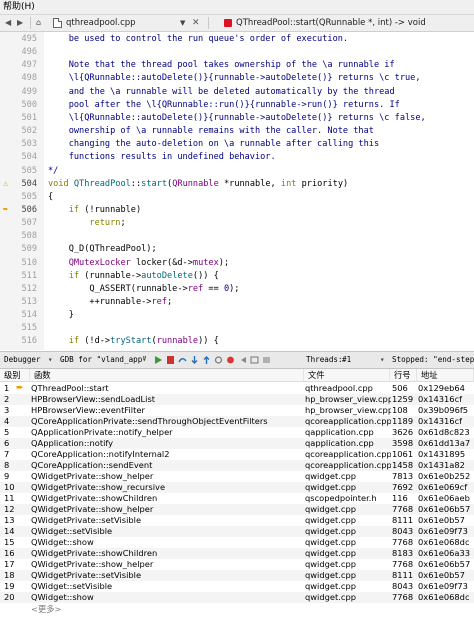 Image resolution: width=474 pixels, height=620 pixels. I want to click on code-line: 513 ++runnable->ref;, so click(237, 302).